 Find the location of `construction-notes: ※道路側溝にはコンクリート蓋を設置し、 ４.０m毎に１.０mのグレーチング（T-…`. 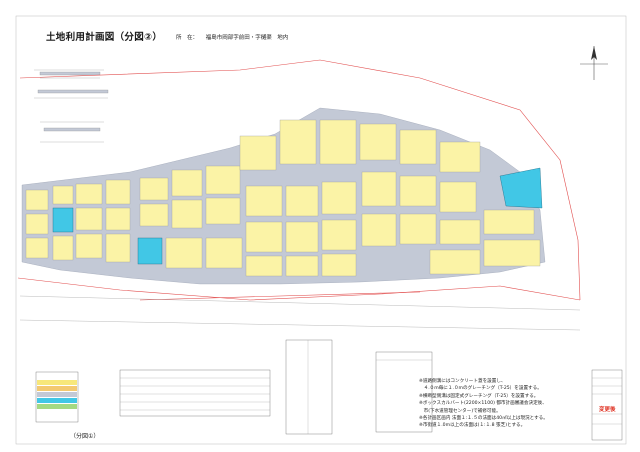

construction-notes: ※道路側溝にはコンクリート蓋を設置し、 ４.０m毎に１.０mのグレーチング（T-… is located at coordinates (499, 404).